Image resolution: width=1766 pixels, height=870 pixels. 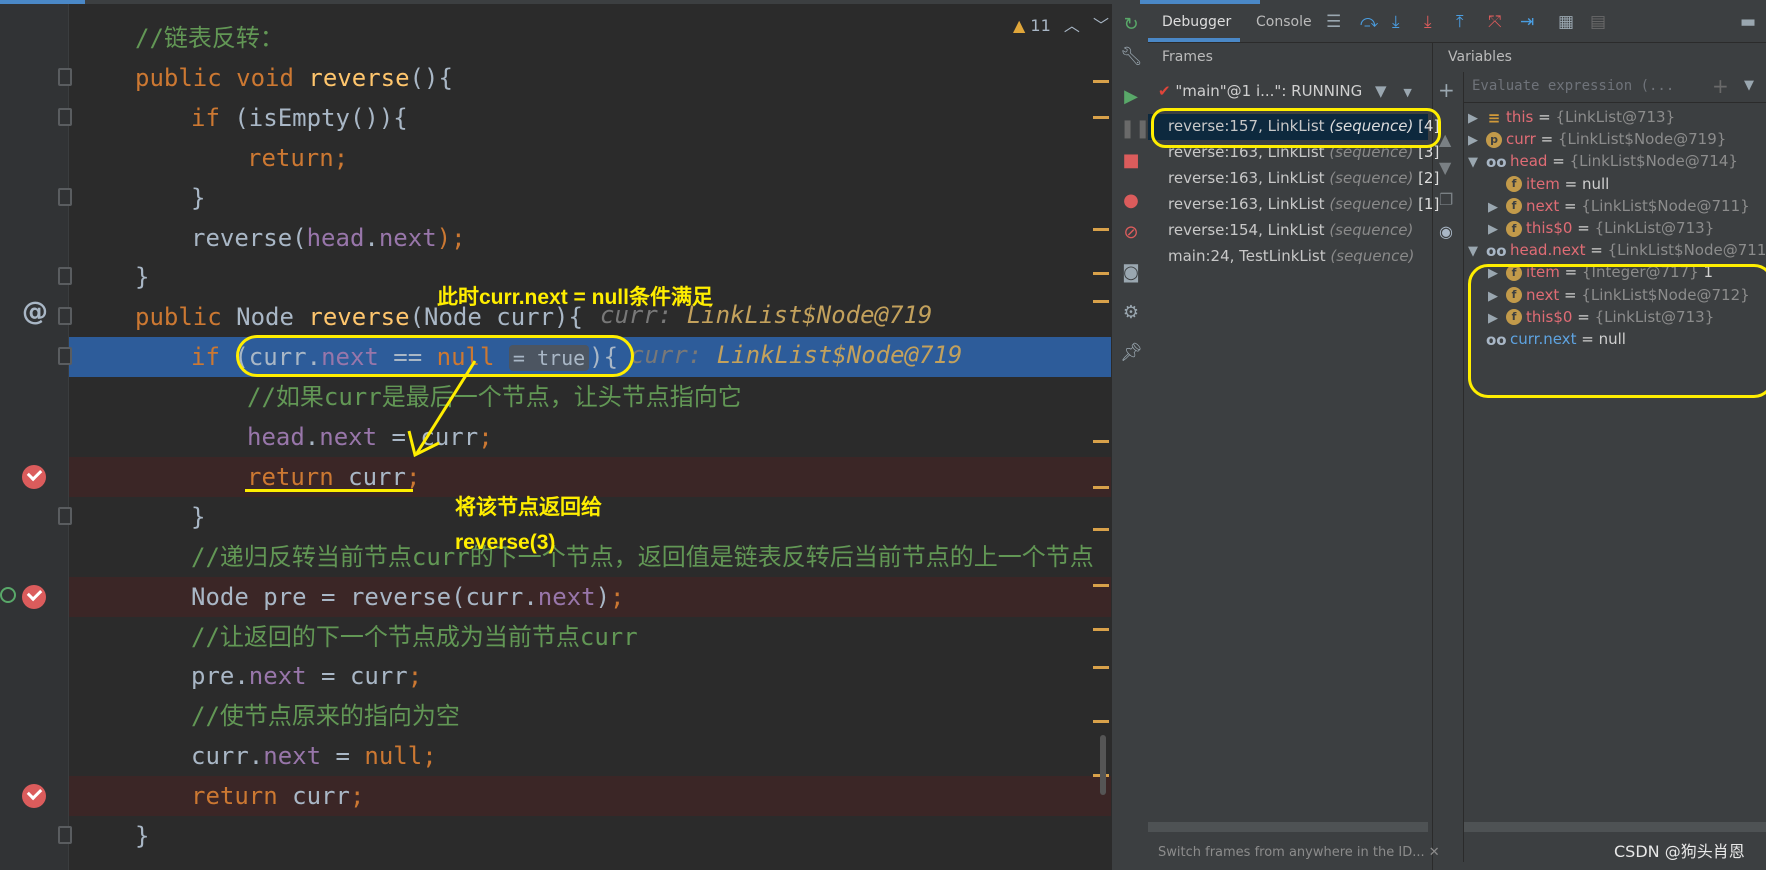 I want to click on step-over-icon: ⤼, so click(x=1369, y=22).